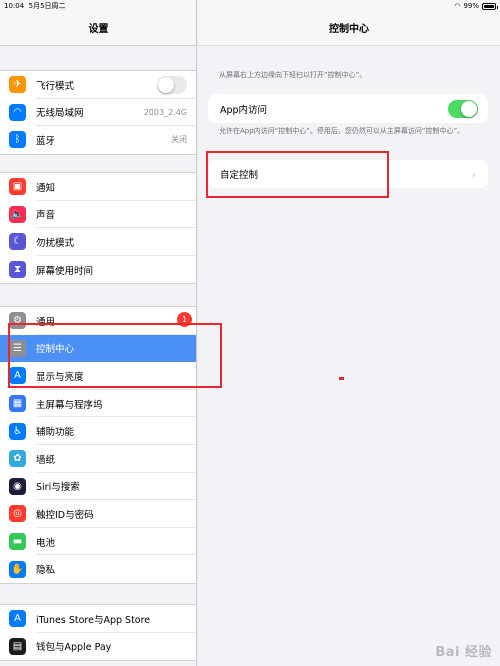 This screenshot has height=666, width=500. I want to click on wifi-signal-icon: ◠, so click(457, 6).